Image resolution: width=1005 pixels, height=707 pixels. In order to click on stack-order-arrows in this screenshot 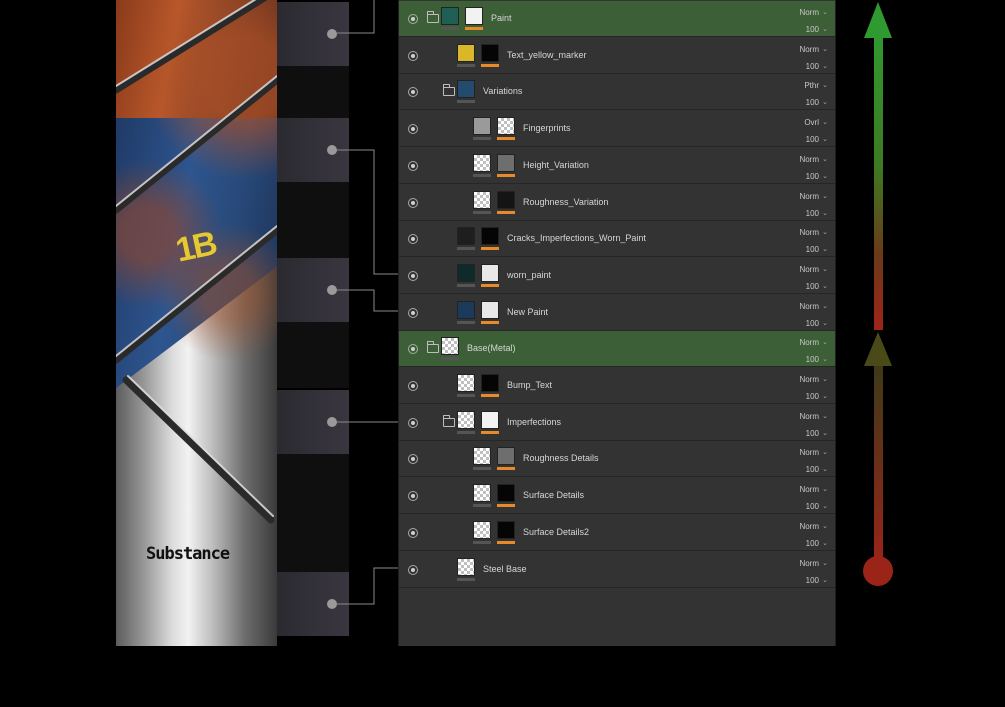, I will do `click(878, 294)`.